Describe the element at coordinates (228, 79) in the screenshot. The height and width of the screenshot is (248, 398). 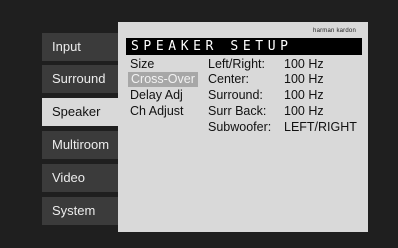
I see `setting-label-center: Center:` at that location.